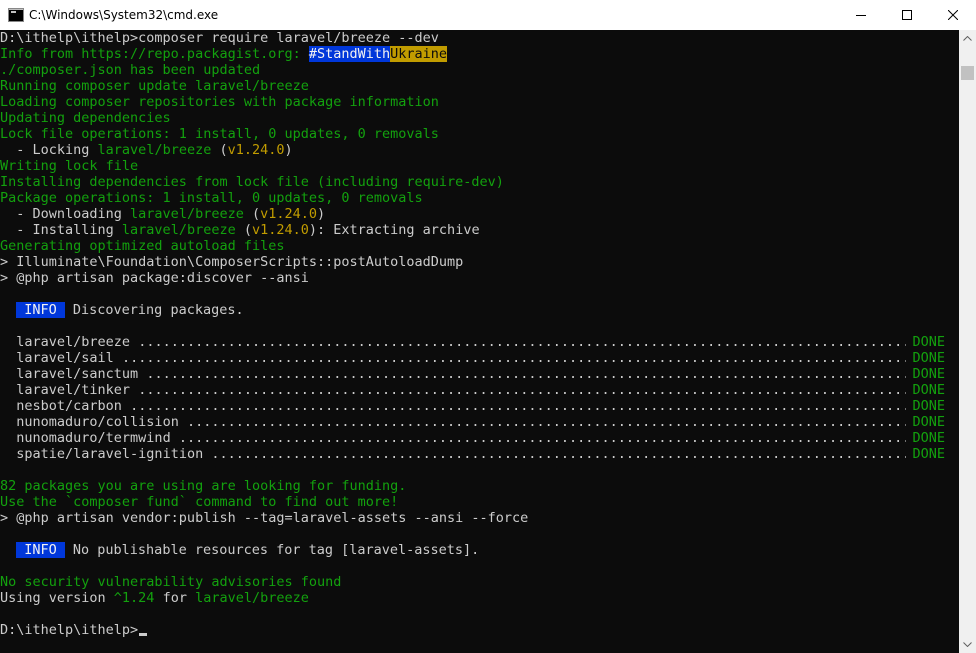 This screenshot has width=976, height=653. What do you see at coordinates (73, 342) in the screenshot?
I see `package-name: laravel/breeze` at bounding box center [73, 342].